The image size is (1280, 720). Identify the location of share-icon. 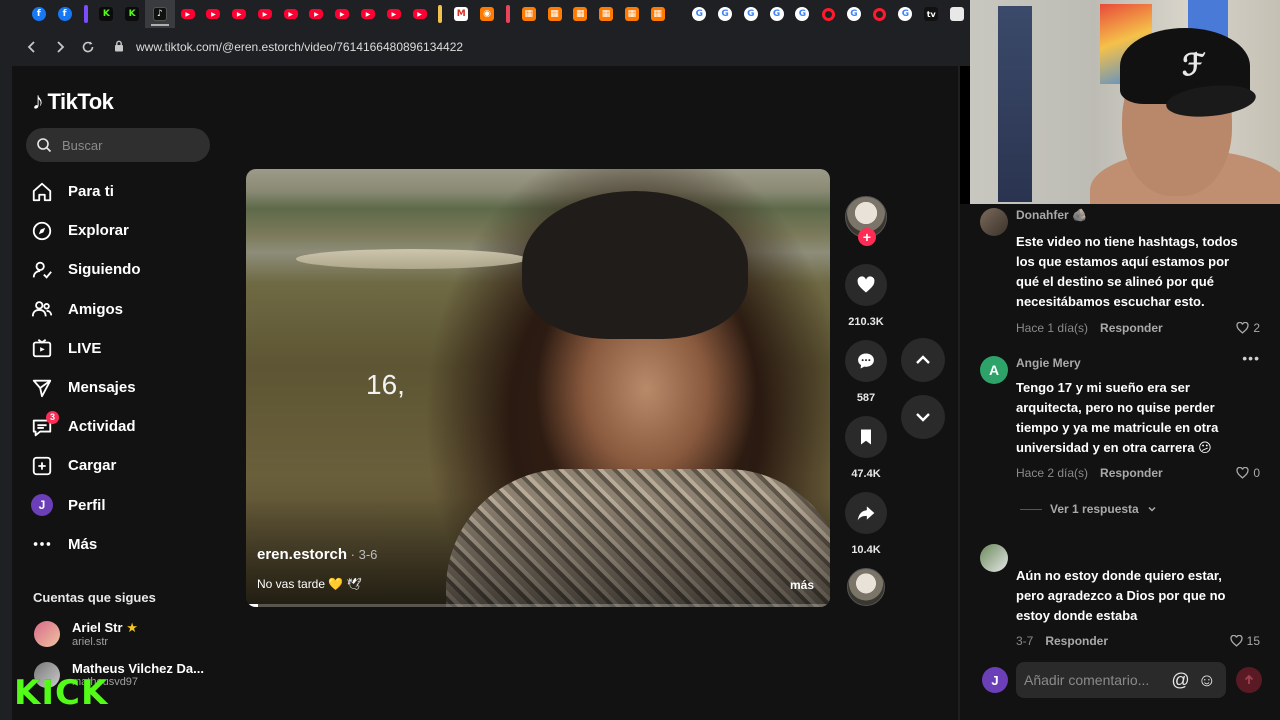
(866, 513).